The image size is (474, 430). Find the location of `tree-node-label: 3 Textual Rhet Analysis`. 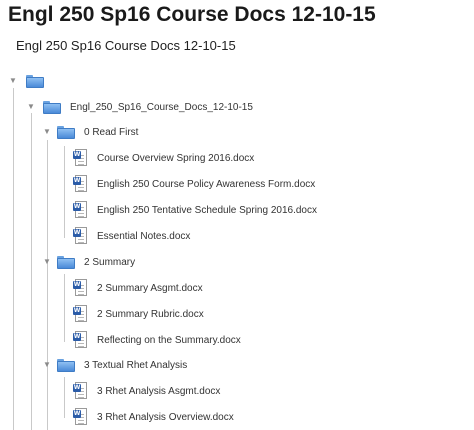

tree-node-label: 3 Textual Rhet Analysis is located at coordinates (136, 365).